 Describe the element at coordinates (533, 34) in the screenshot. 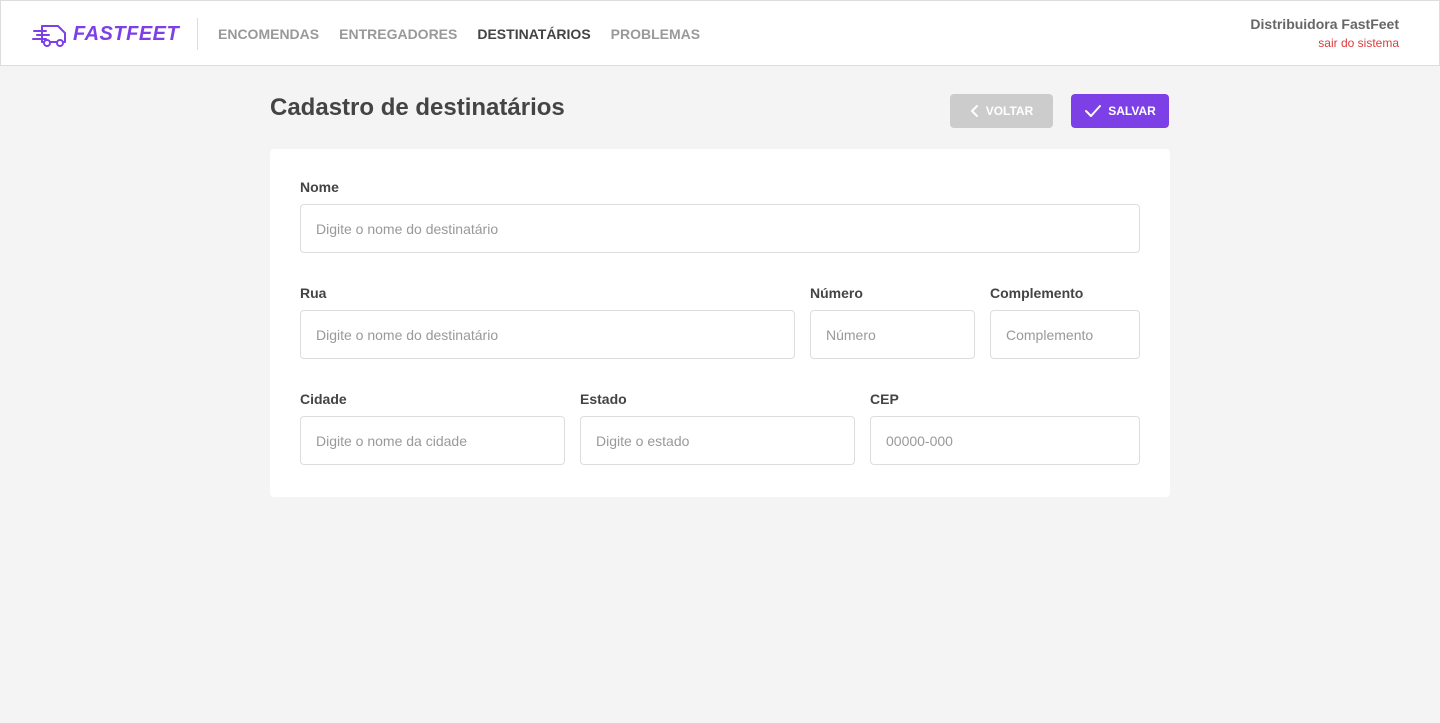

I see `nav-item-destinatarios: DESTINATÁRIOS` at that location.